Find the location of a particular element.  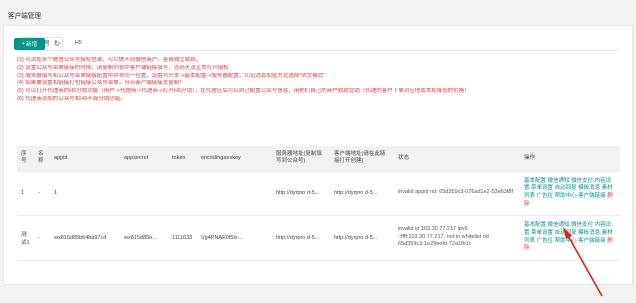

cell-appid: 1 is located at coordinates (85, 193).